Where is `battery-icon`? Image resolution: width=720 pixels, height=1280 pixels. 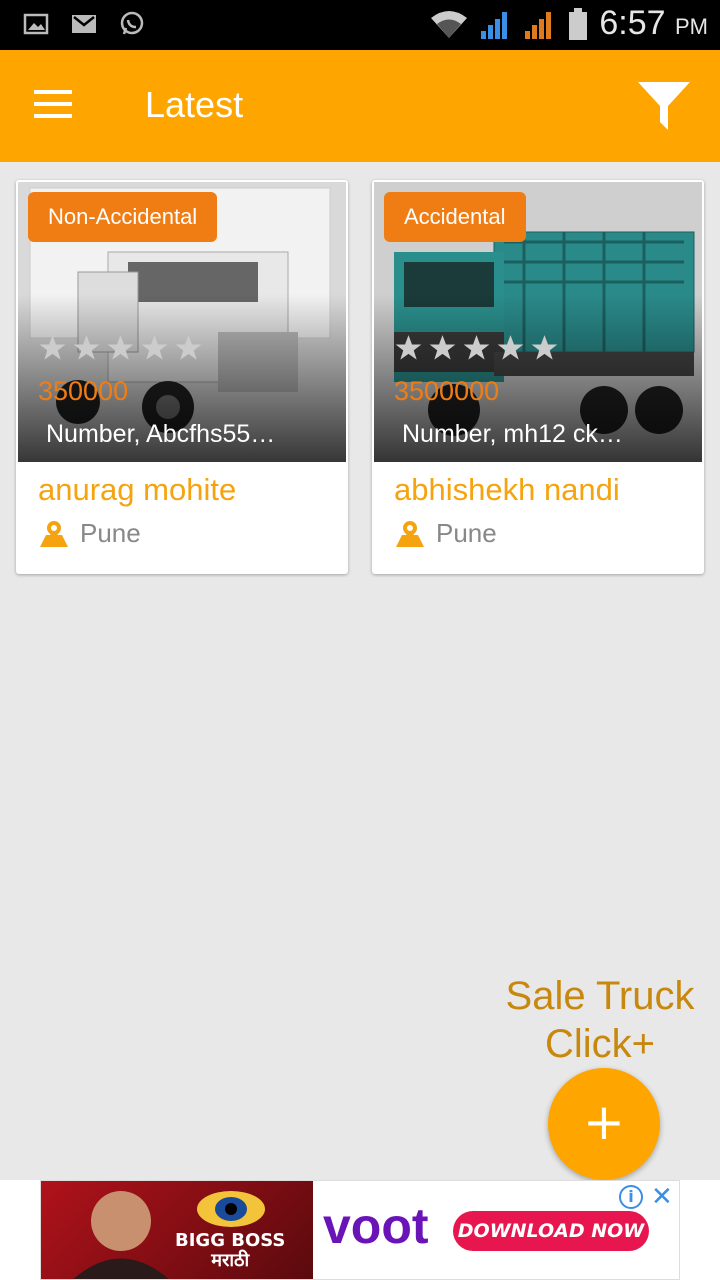 battery-icon is located at coordinates (578, 23).